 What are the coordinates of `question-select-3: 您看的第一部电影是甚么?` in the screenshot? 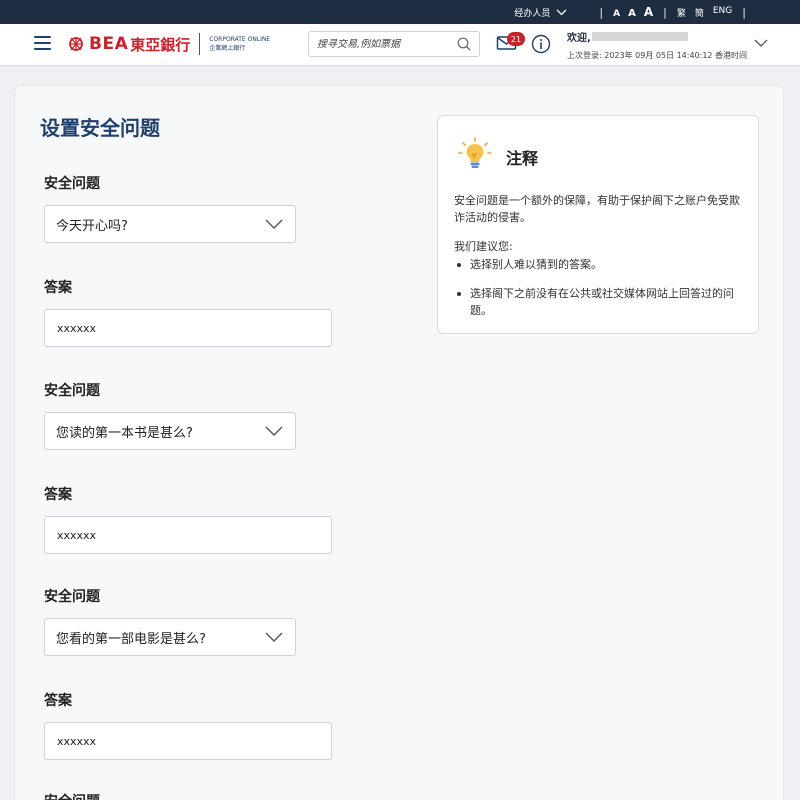 It's located at (170, 637).